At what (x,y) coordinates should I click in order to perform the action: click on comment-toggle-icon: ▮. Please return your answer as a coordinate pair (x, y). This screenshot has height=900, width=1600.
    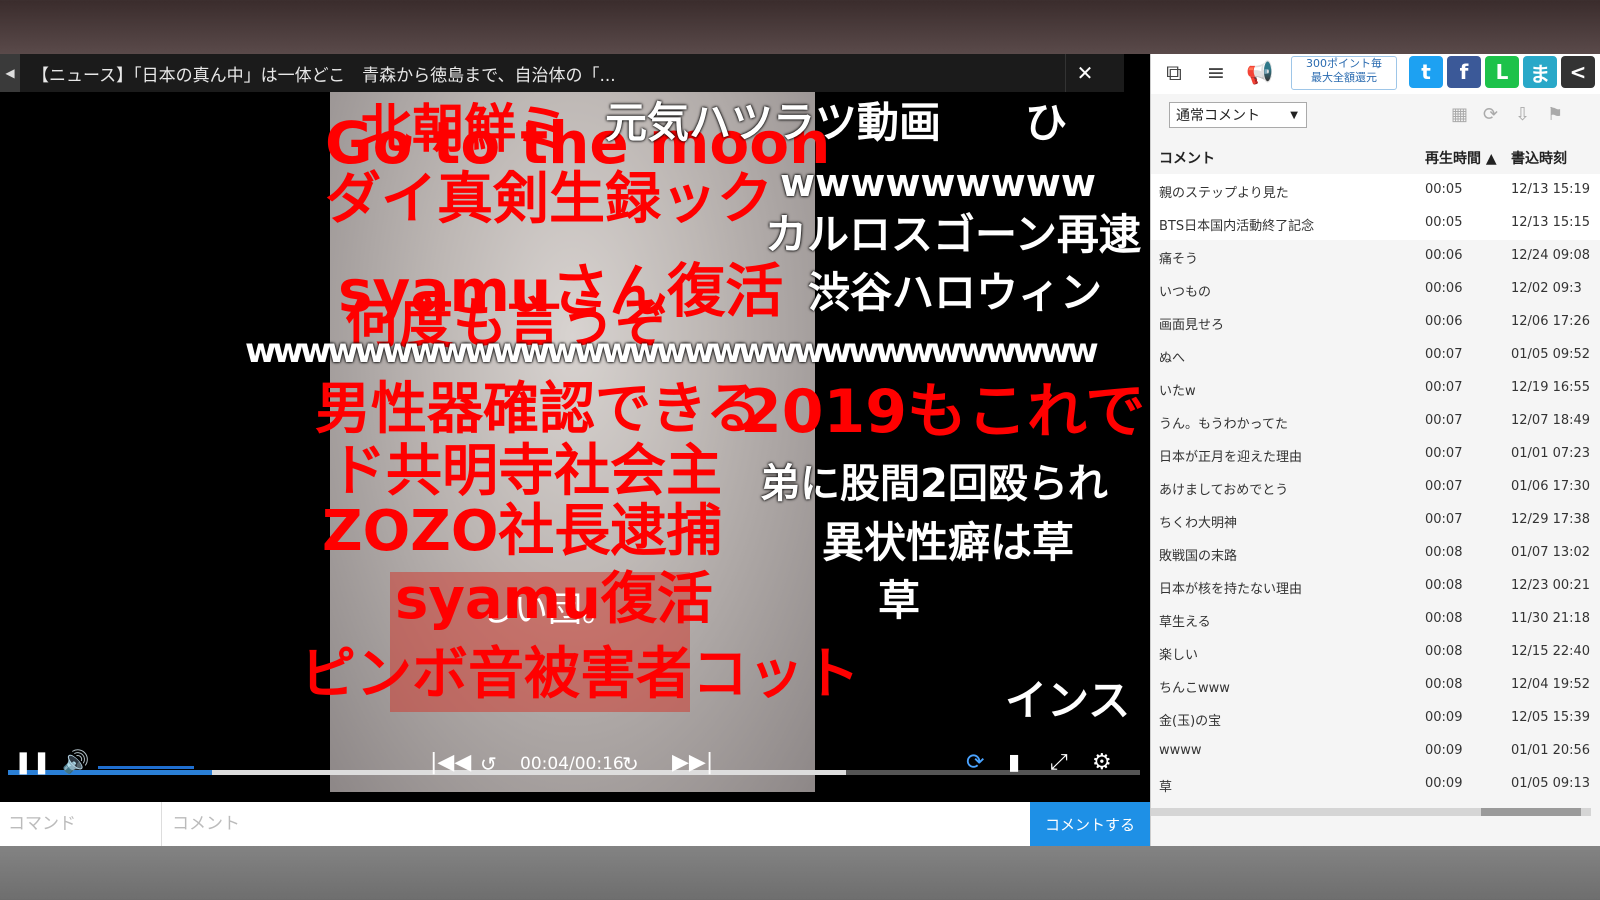
    Looking at the image, I should click on (1014, 762).